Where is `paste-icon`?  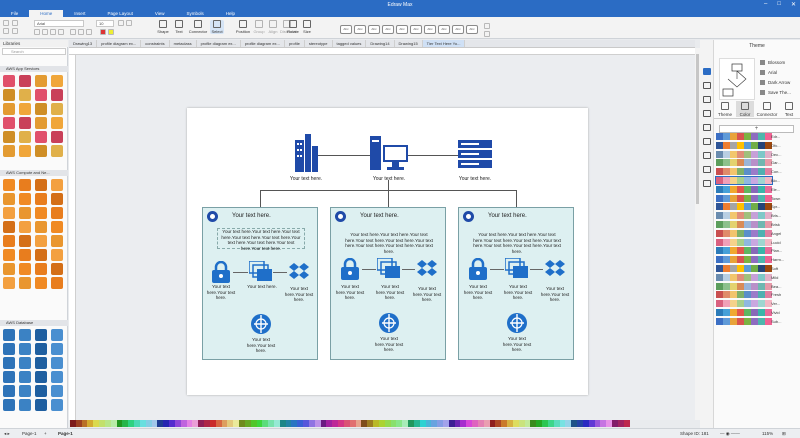 paste-icon is located at coordinates (15, 23).